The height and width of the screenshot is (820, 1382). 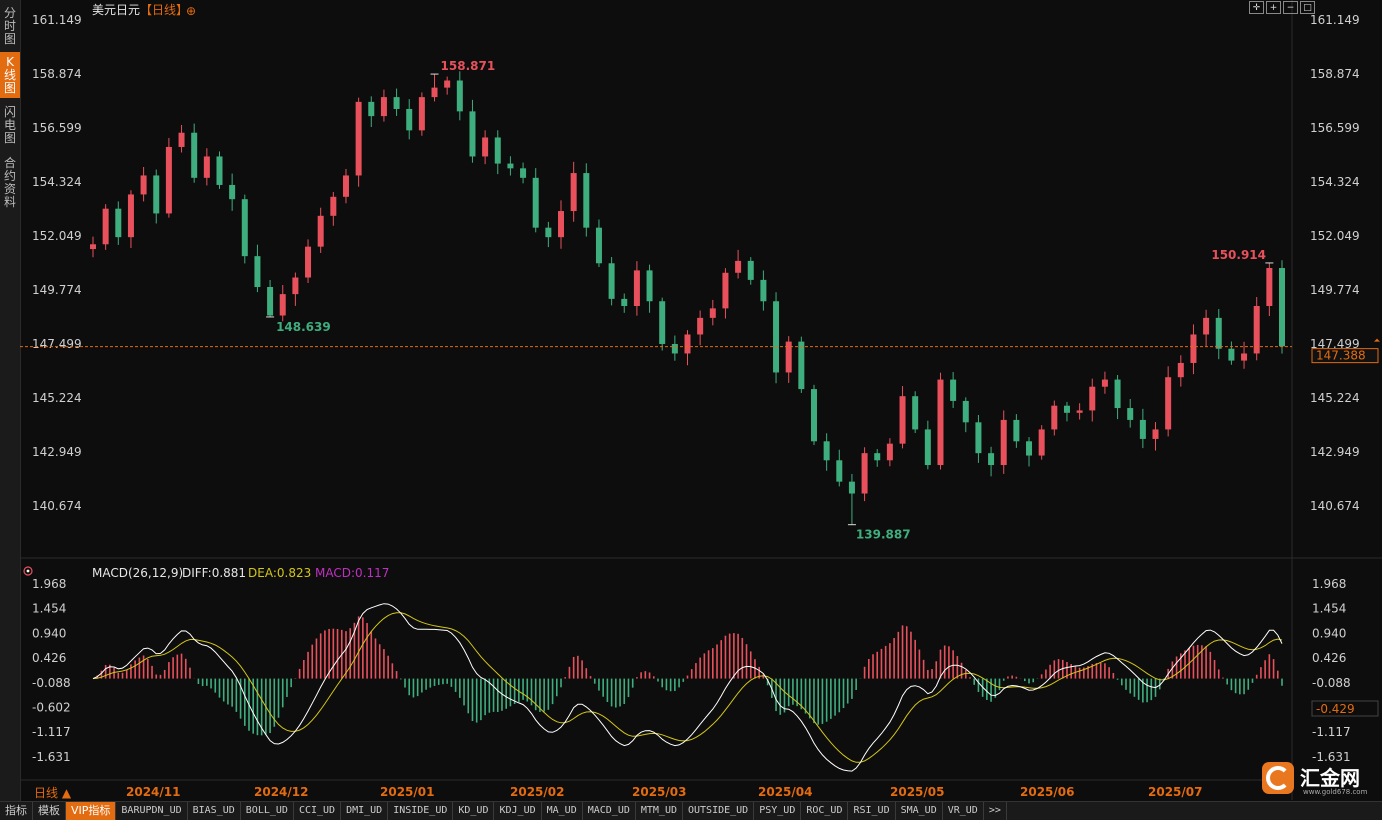 I want to click on macd-tick-right: 0.426, so click(x=1329, y=658).